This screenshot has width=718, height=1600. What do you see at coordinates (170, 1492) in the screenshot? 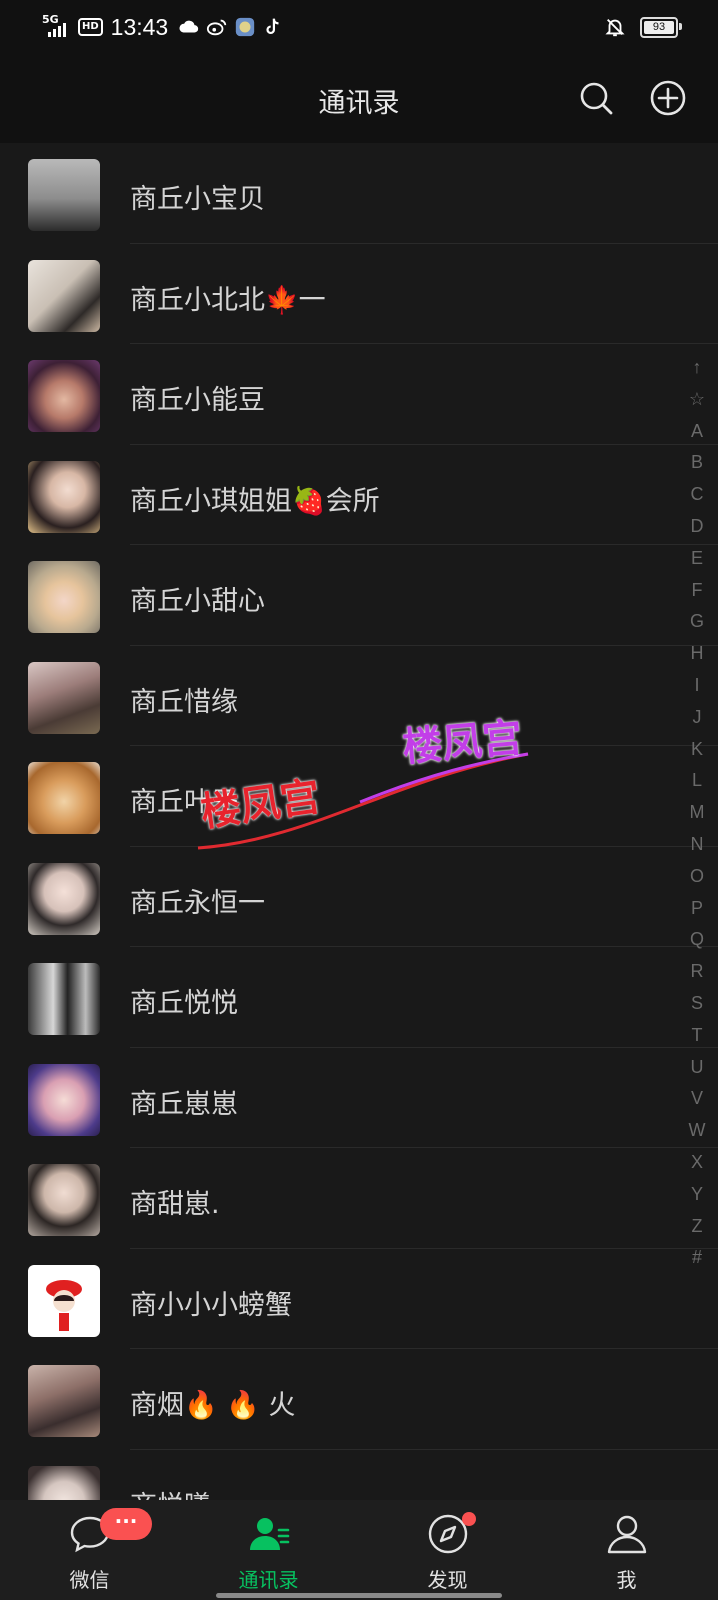
I see `contact-name: 商悦曦` at bounding box center [170, 1492].